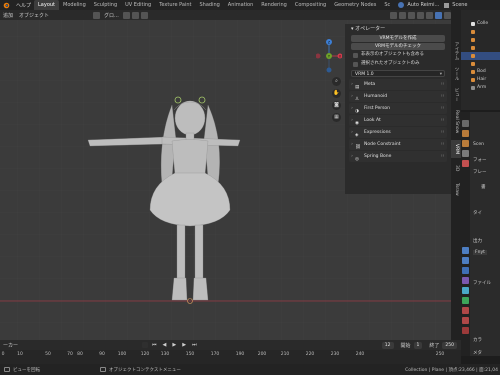  I want to click on frame-range-panel: フレー, so click(480, 172).